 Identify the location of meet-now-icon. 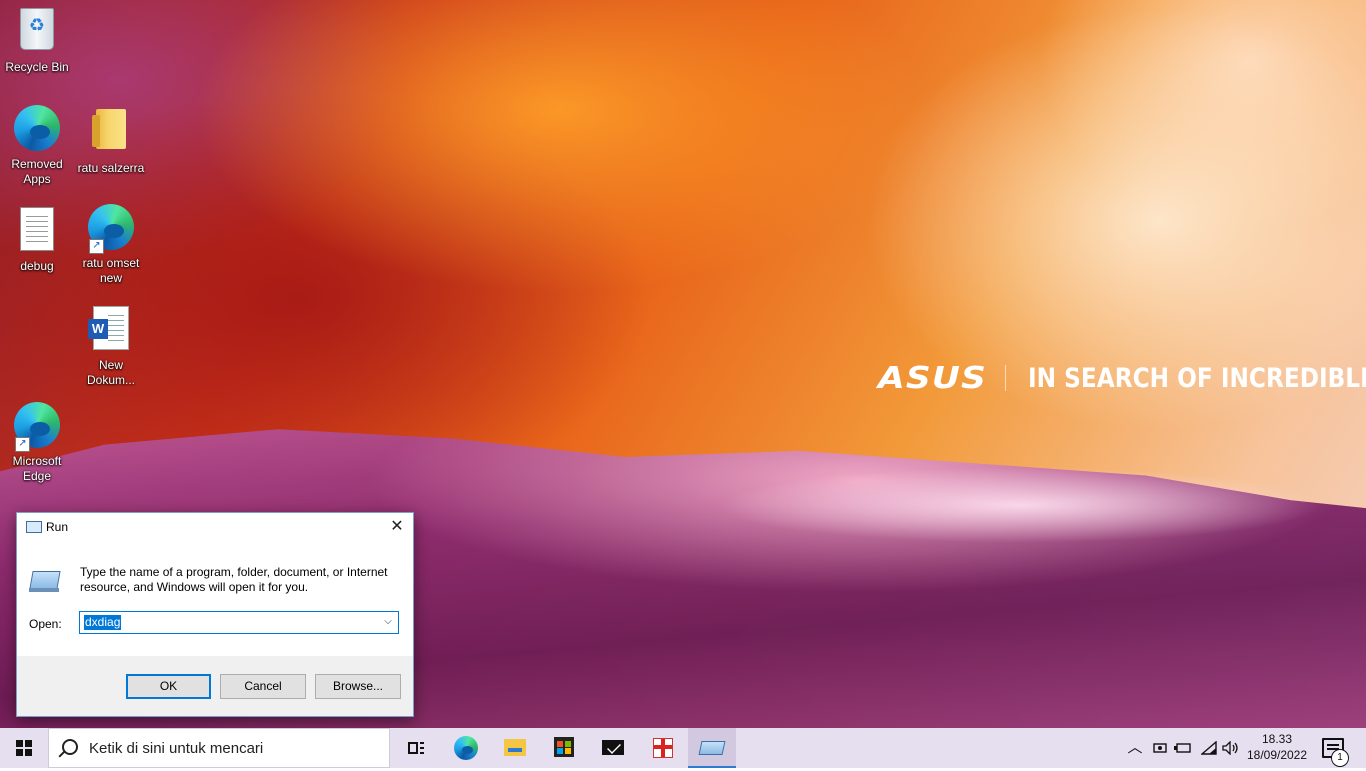
(1160, 748).